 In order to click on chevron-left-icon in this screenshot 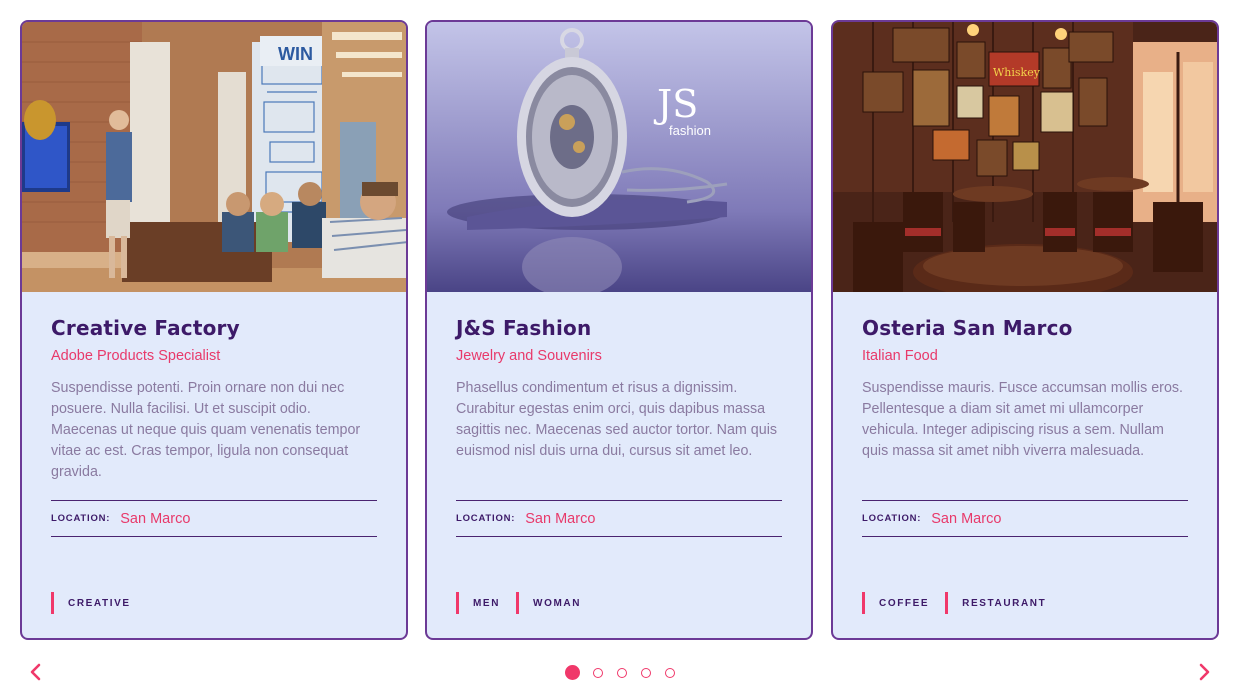, I will do `click(35, 672)`.